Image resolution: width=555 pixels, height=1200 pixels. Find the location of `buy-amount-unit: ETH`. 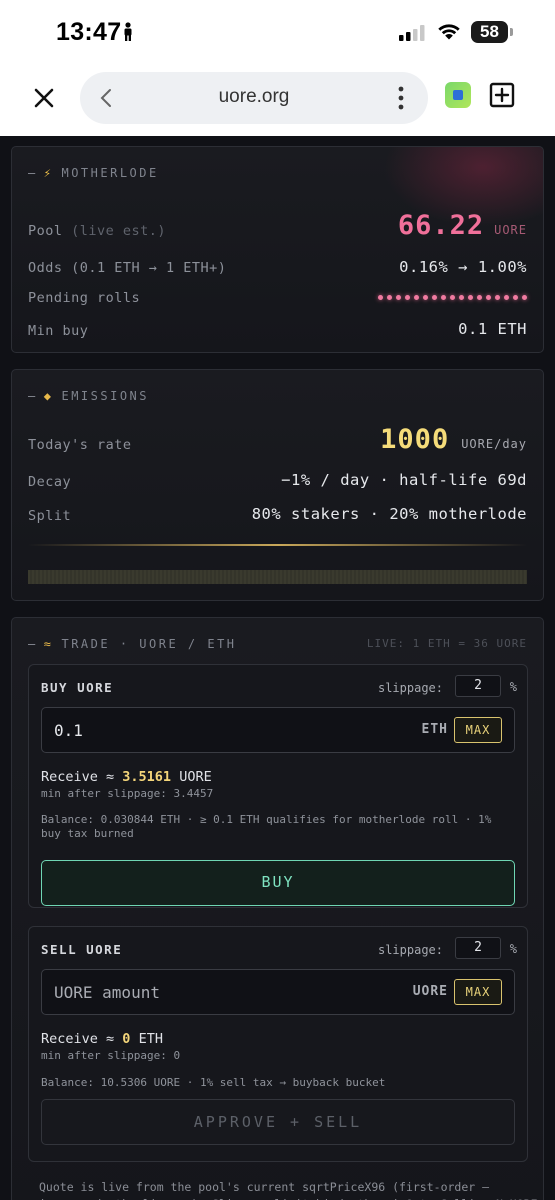

buy-amount-unit: ETH is located at coordinates (434, 729).